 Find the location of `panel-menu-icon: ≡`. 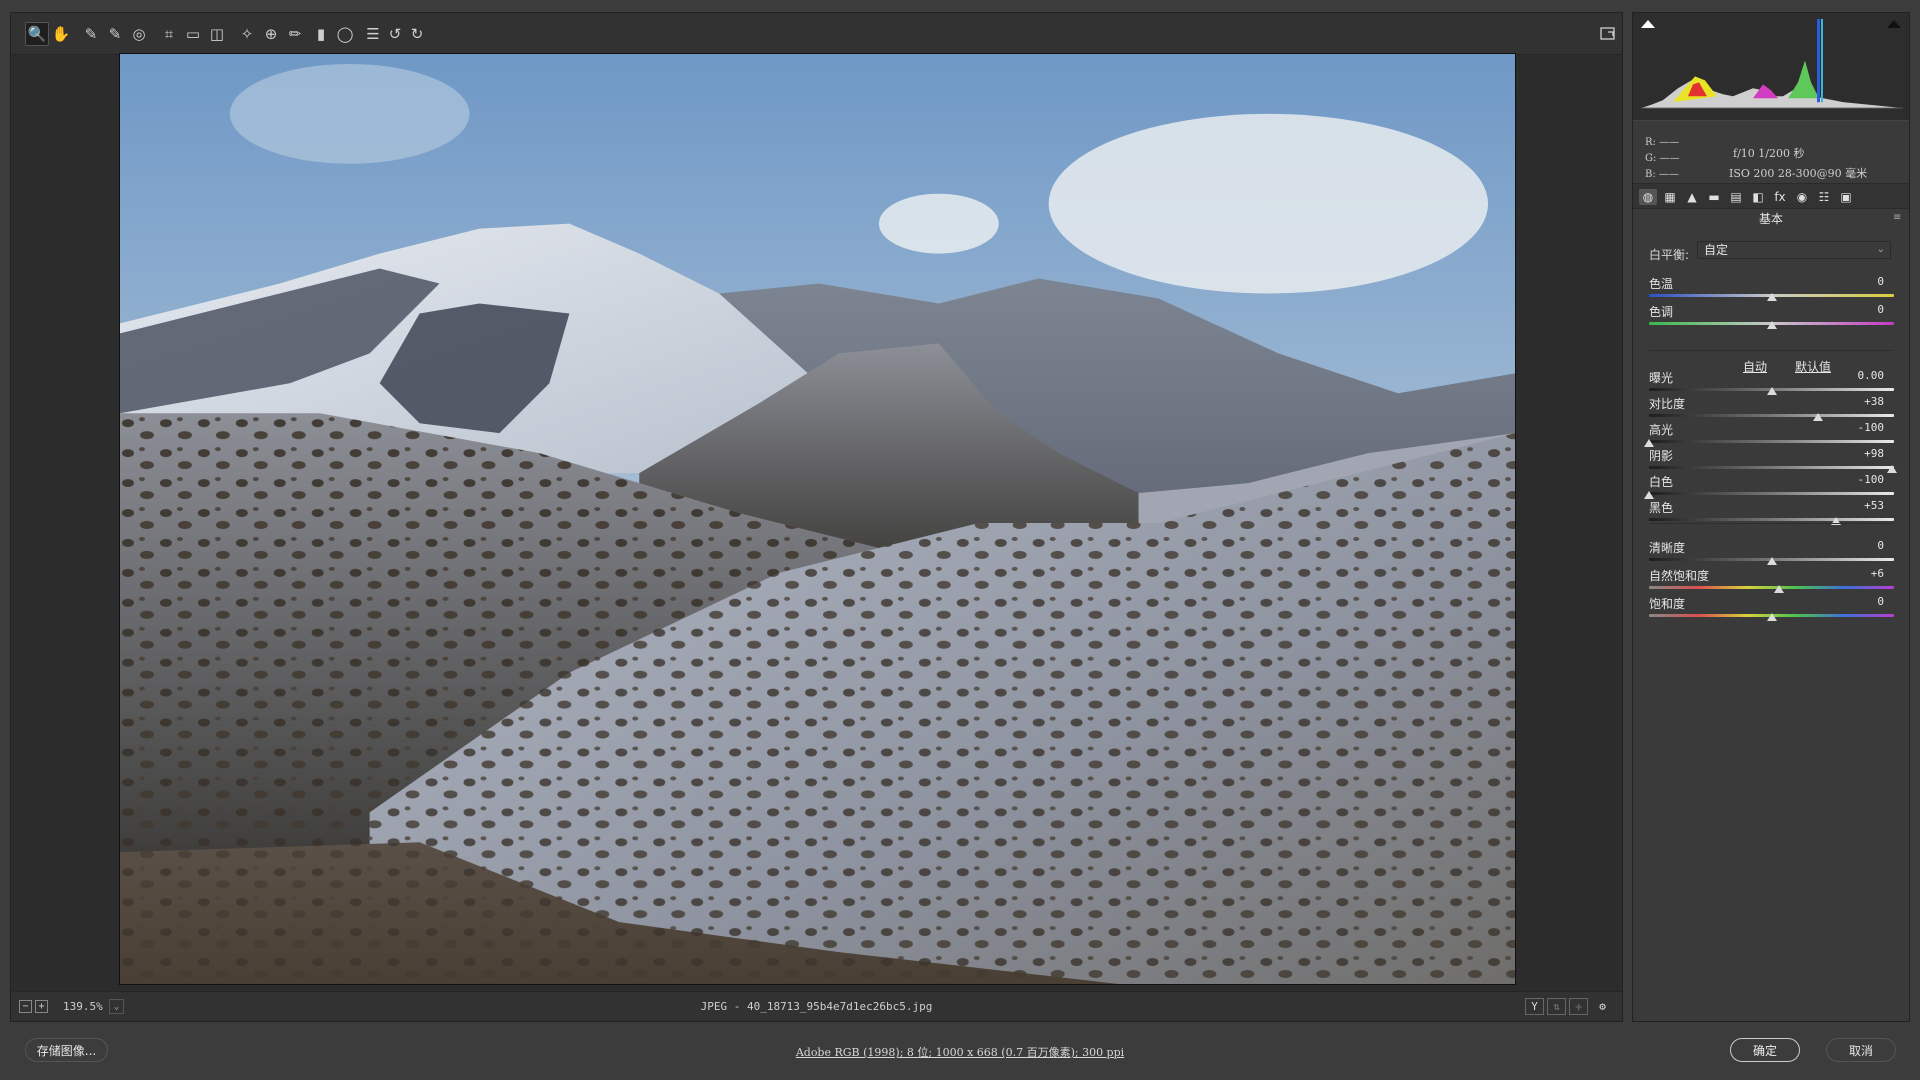

panel-menu-icon: ≡ is located at coordinates (1898, 218).